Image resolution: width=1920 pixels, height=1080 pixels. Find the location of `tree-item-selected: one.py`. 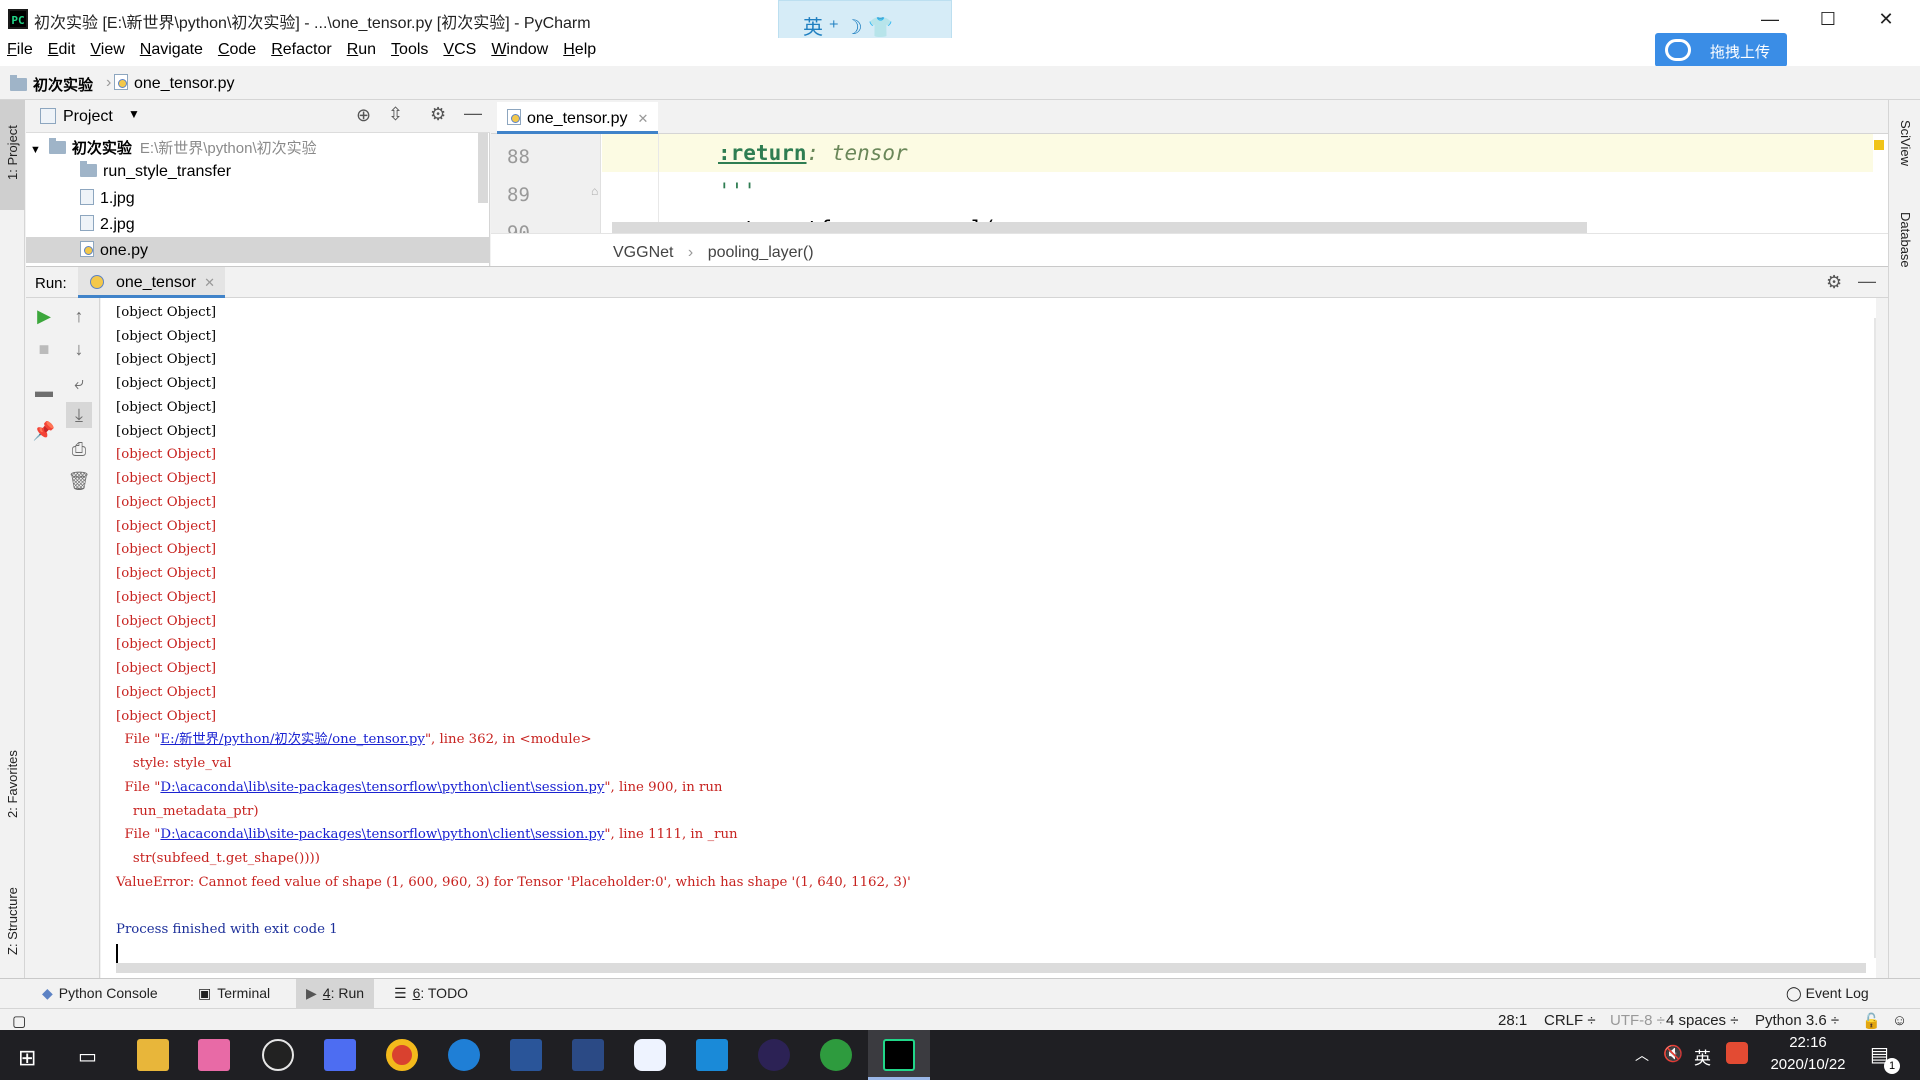

tree-item-selected: one.py is located at coordinates (258, 250).